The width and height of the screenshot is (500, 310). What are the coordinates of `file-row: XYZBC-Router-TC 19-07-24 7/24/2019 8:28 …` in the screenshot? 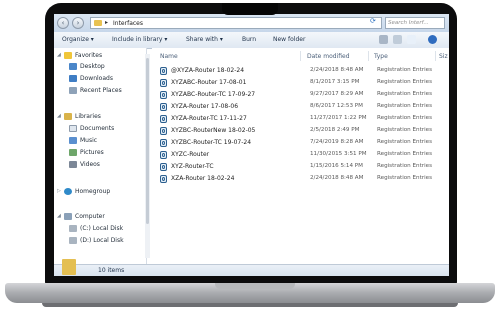 It's located at (304, 143).